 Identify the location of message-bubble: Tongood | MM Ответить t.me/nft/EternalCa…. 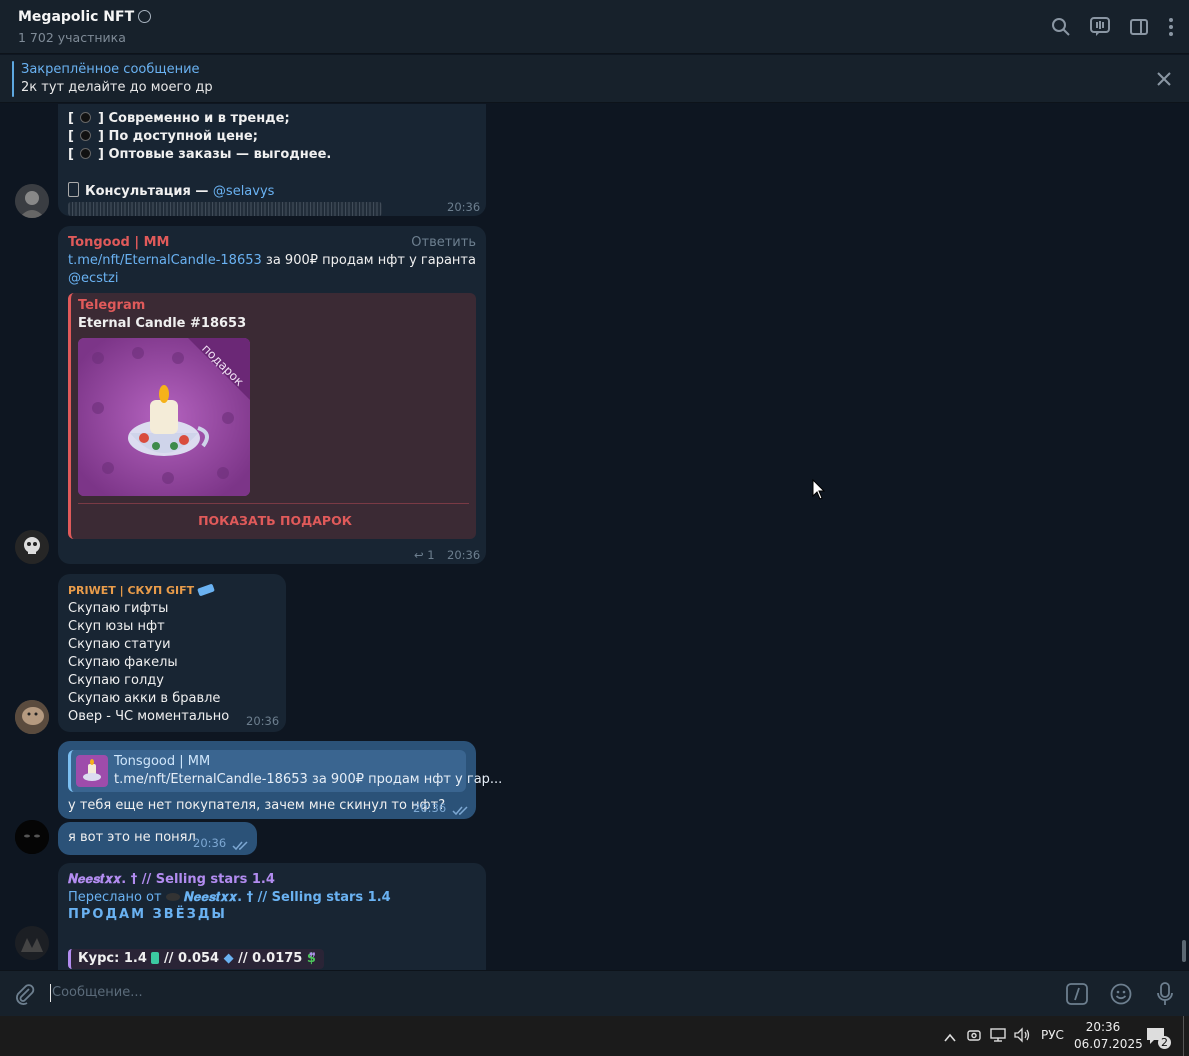
(272, 395).